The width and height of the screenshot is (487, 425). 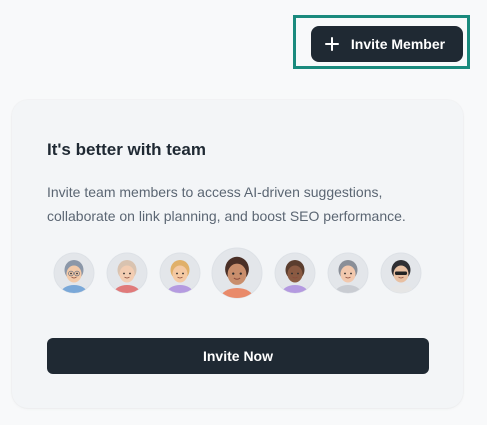 What do you see at coordinates (331, 44) in the screenshot?
I see `plus-icon` at bounding box center [331, 44].